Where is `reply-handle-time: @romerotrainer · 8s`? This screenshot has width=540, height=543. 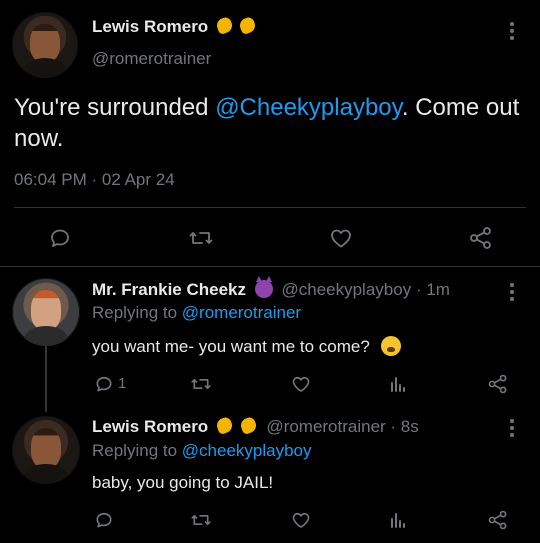
reply-handle-time: @romerotrainer · 8s is located at coordinates (342, 426).